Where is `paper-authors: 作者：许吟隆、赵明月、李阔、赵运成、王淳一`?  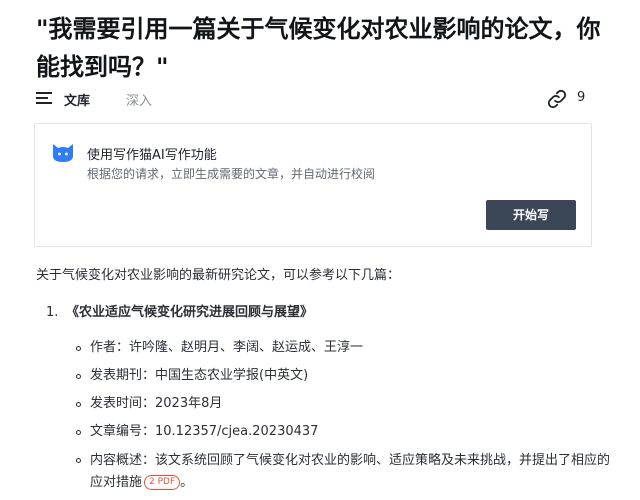 paper-authors: 作者：许吟隆、赵明月、李阔、赵运成、王淳一 is located at coordinates (227, 347).